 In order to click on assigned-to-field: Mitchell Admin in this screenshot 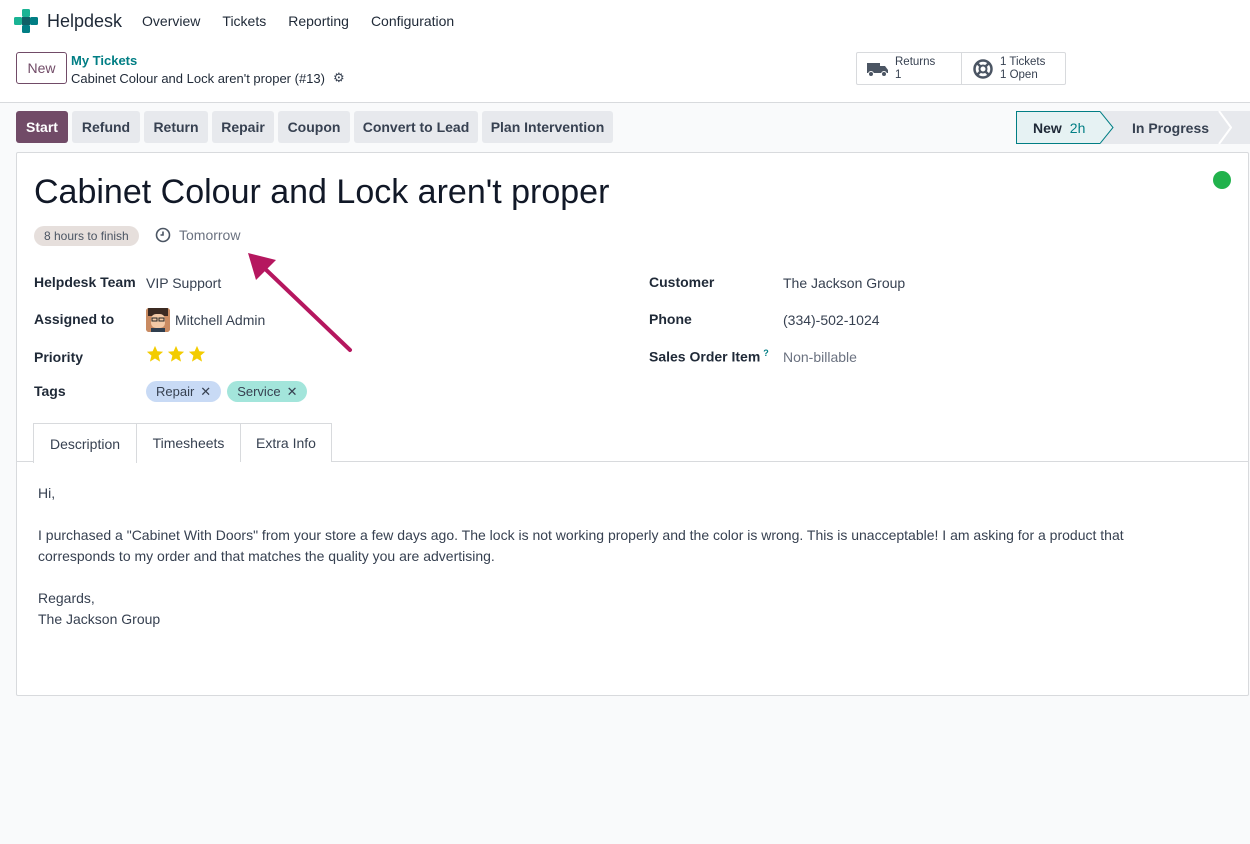, I will do `click(205, 320)`.